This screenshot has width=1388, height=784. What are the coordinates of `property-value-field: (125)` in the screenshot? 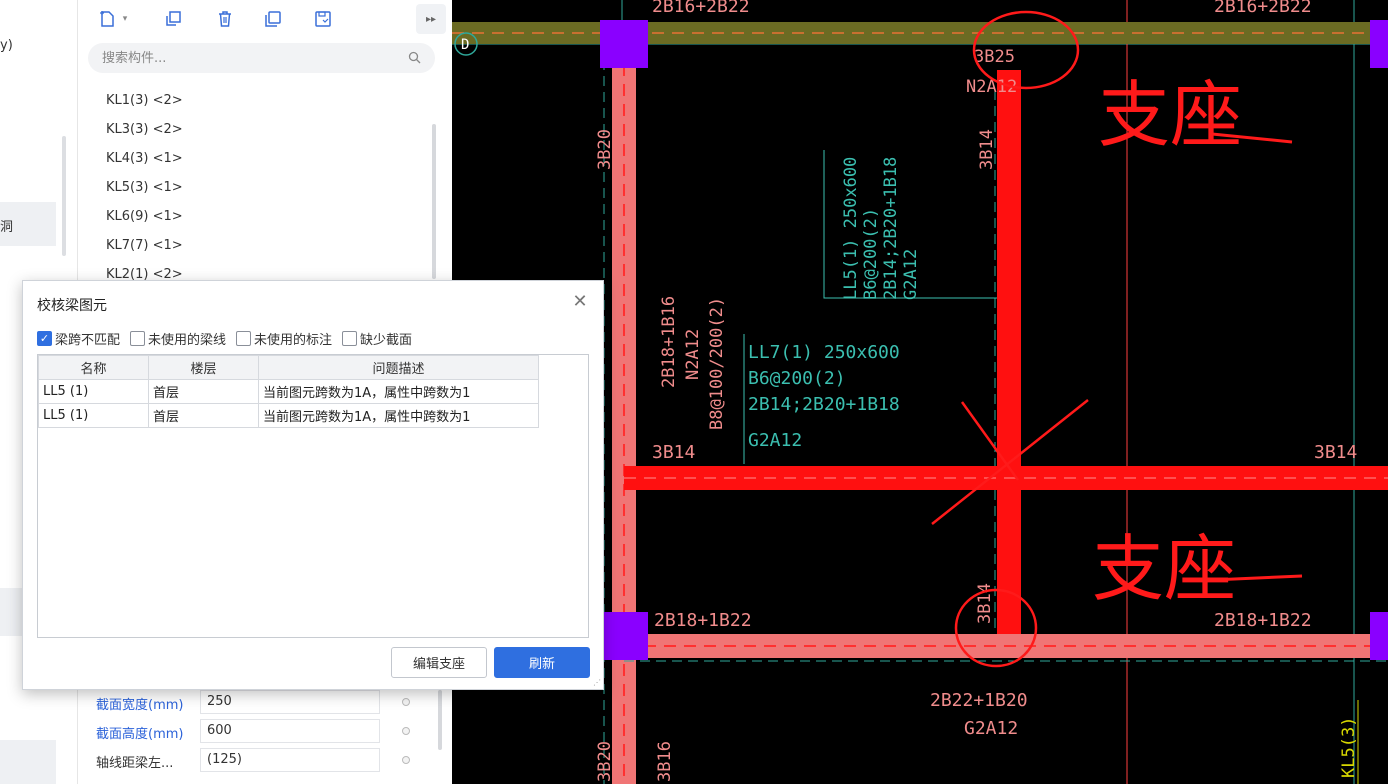 It's located at (290, 760).